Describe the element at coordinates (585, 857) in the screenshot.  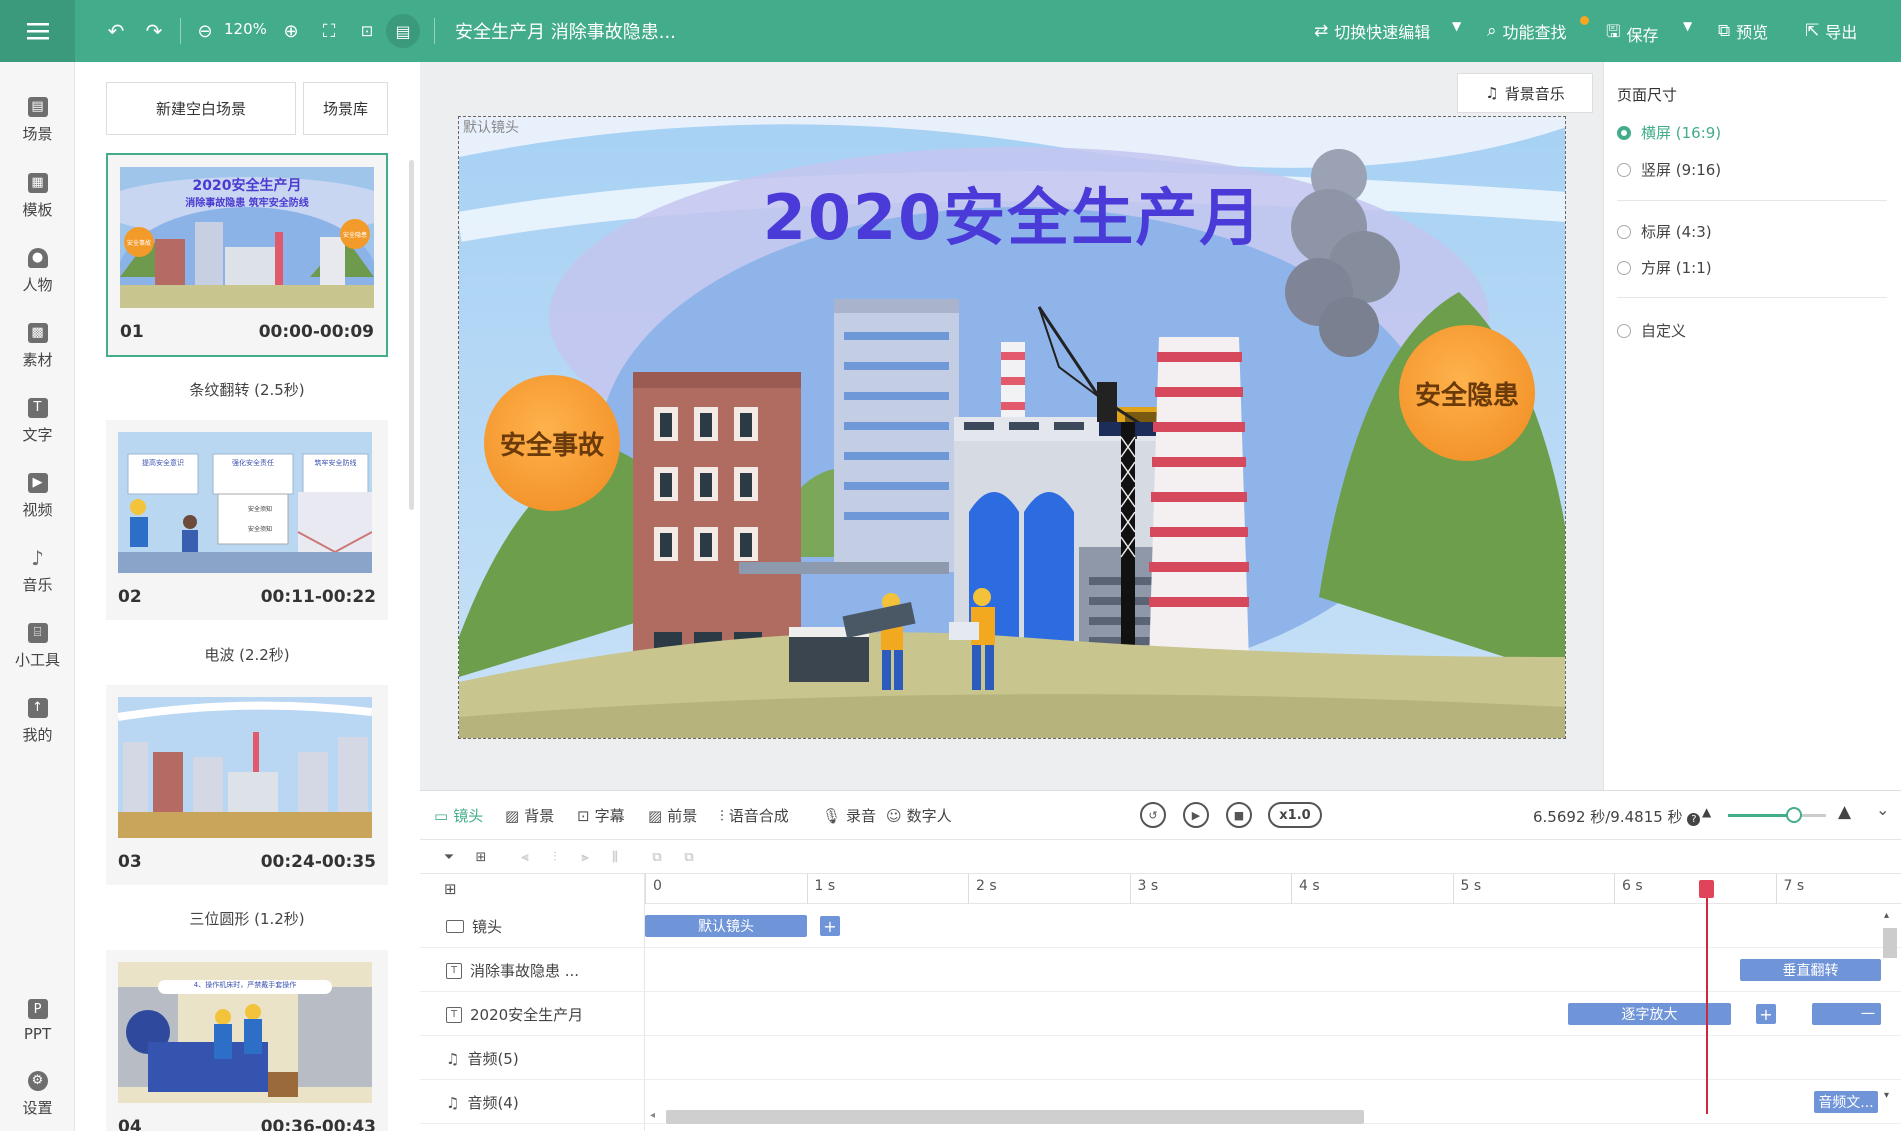
I see `align-right-icon: ⫸` at that location.